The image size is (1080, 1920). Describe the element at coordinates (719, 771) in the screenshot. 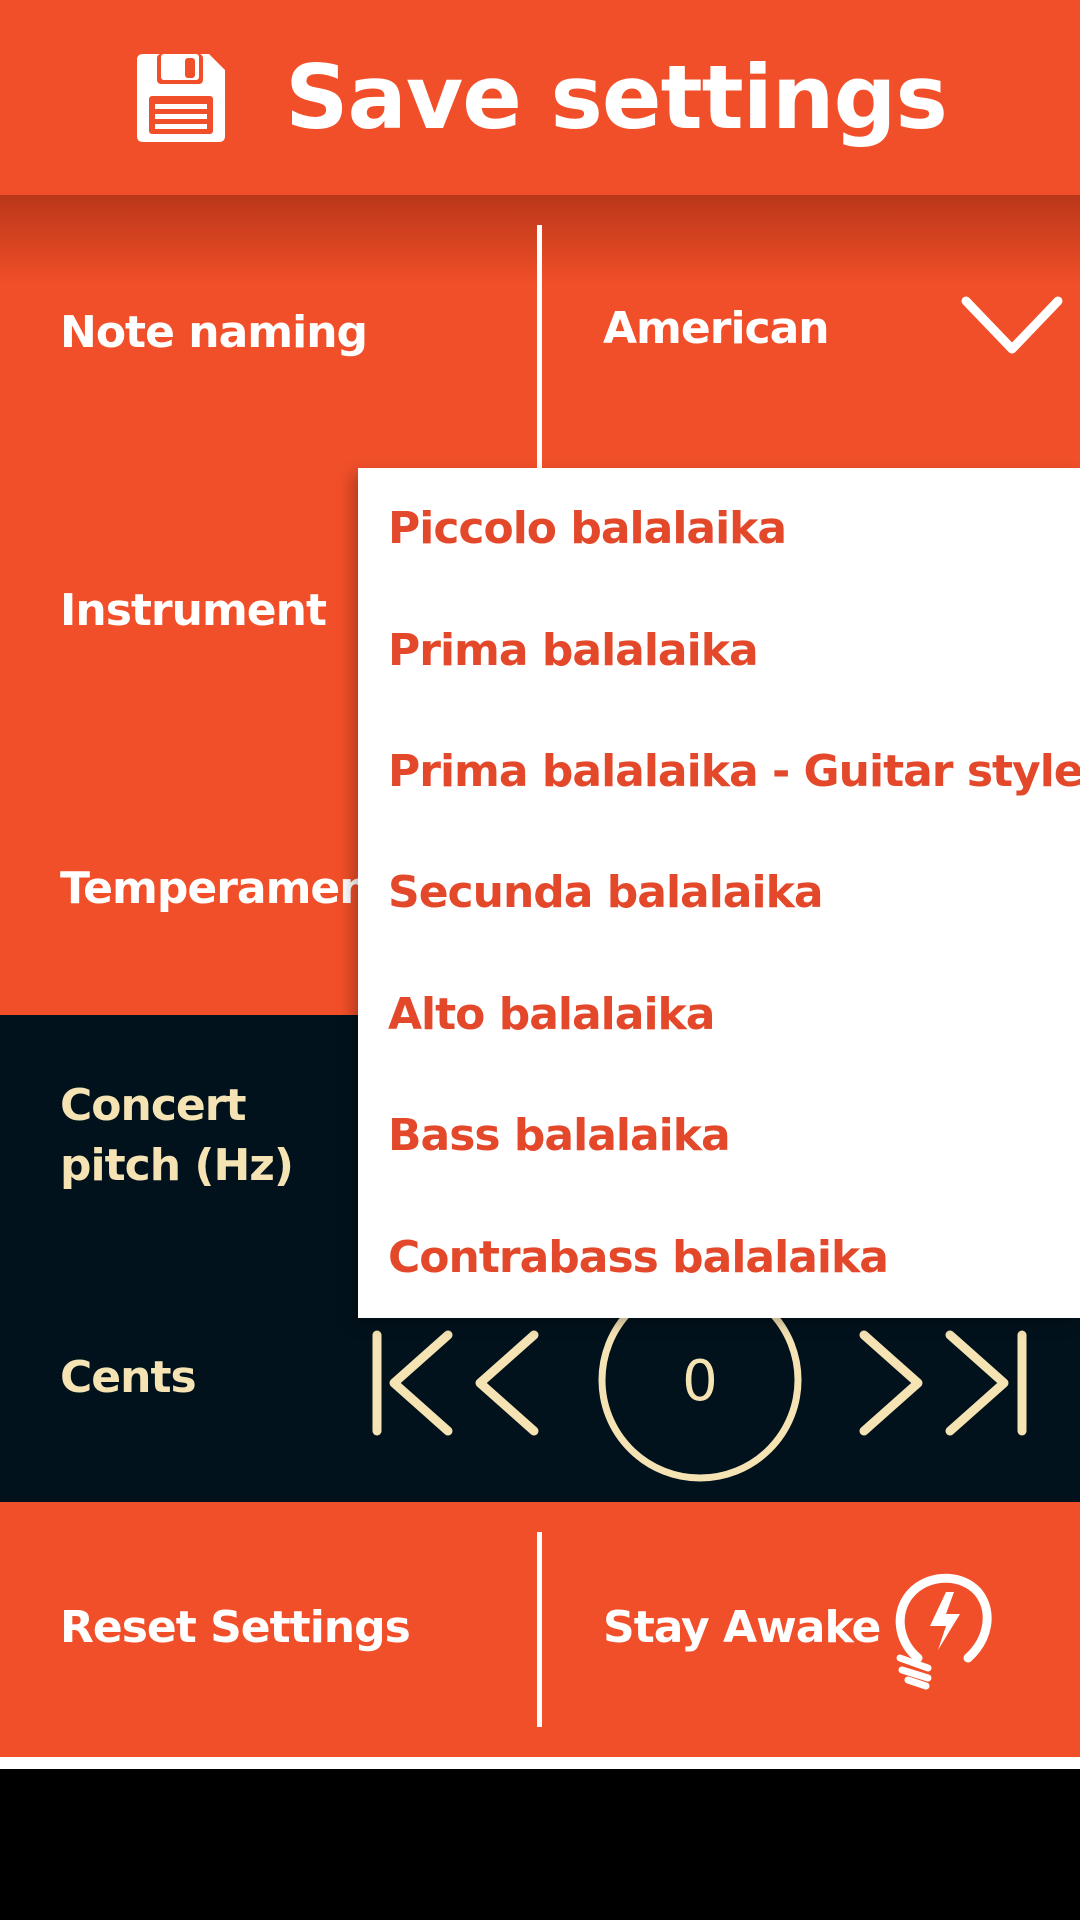

I see `menu-item-prima-guitar: Prima balalaika - Guitar style` at that location.